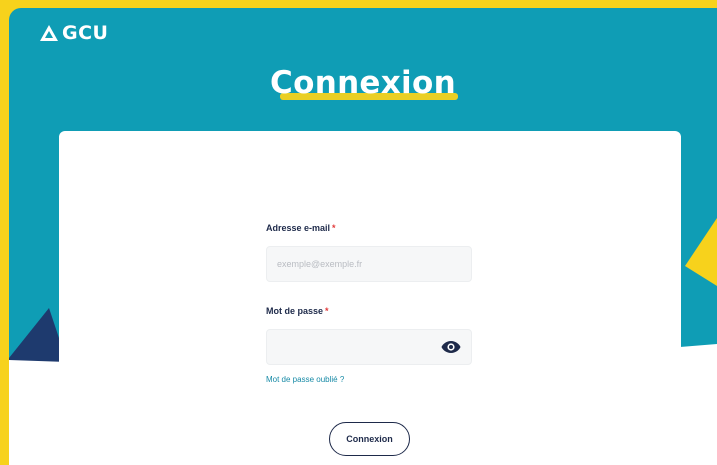 The image size is (717, 465). What do you see at coordinates (363, 83) in the screenshot?
I see `page-title: Connexion` at bounding box center [363, 83].